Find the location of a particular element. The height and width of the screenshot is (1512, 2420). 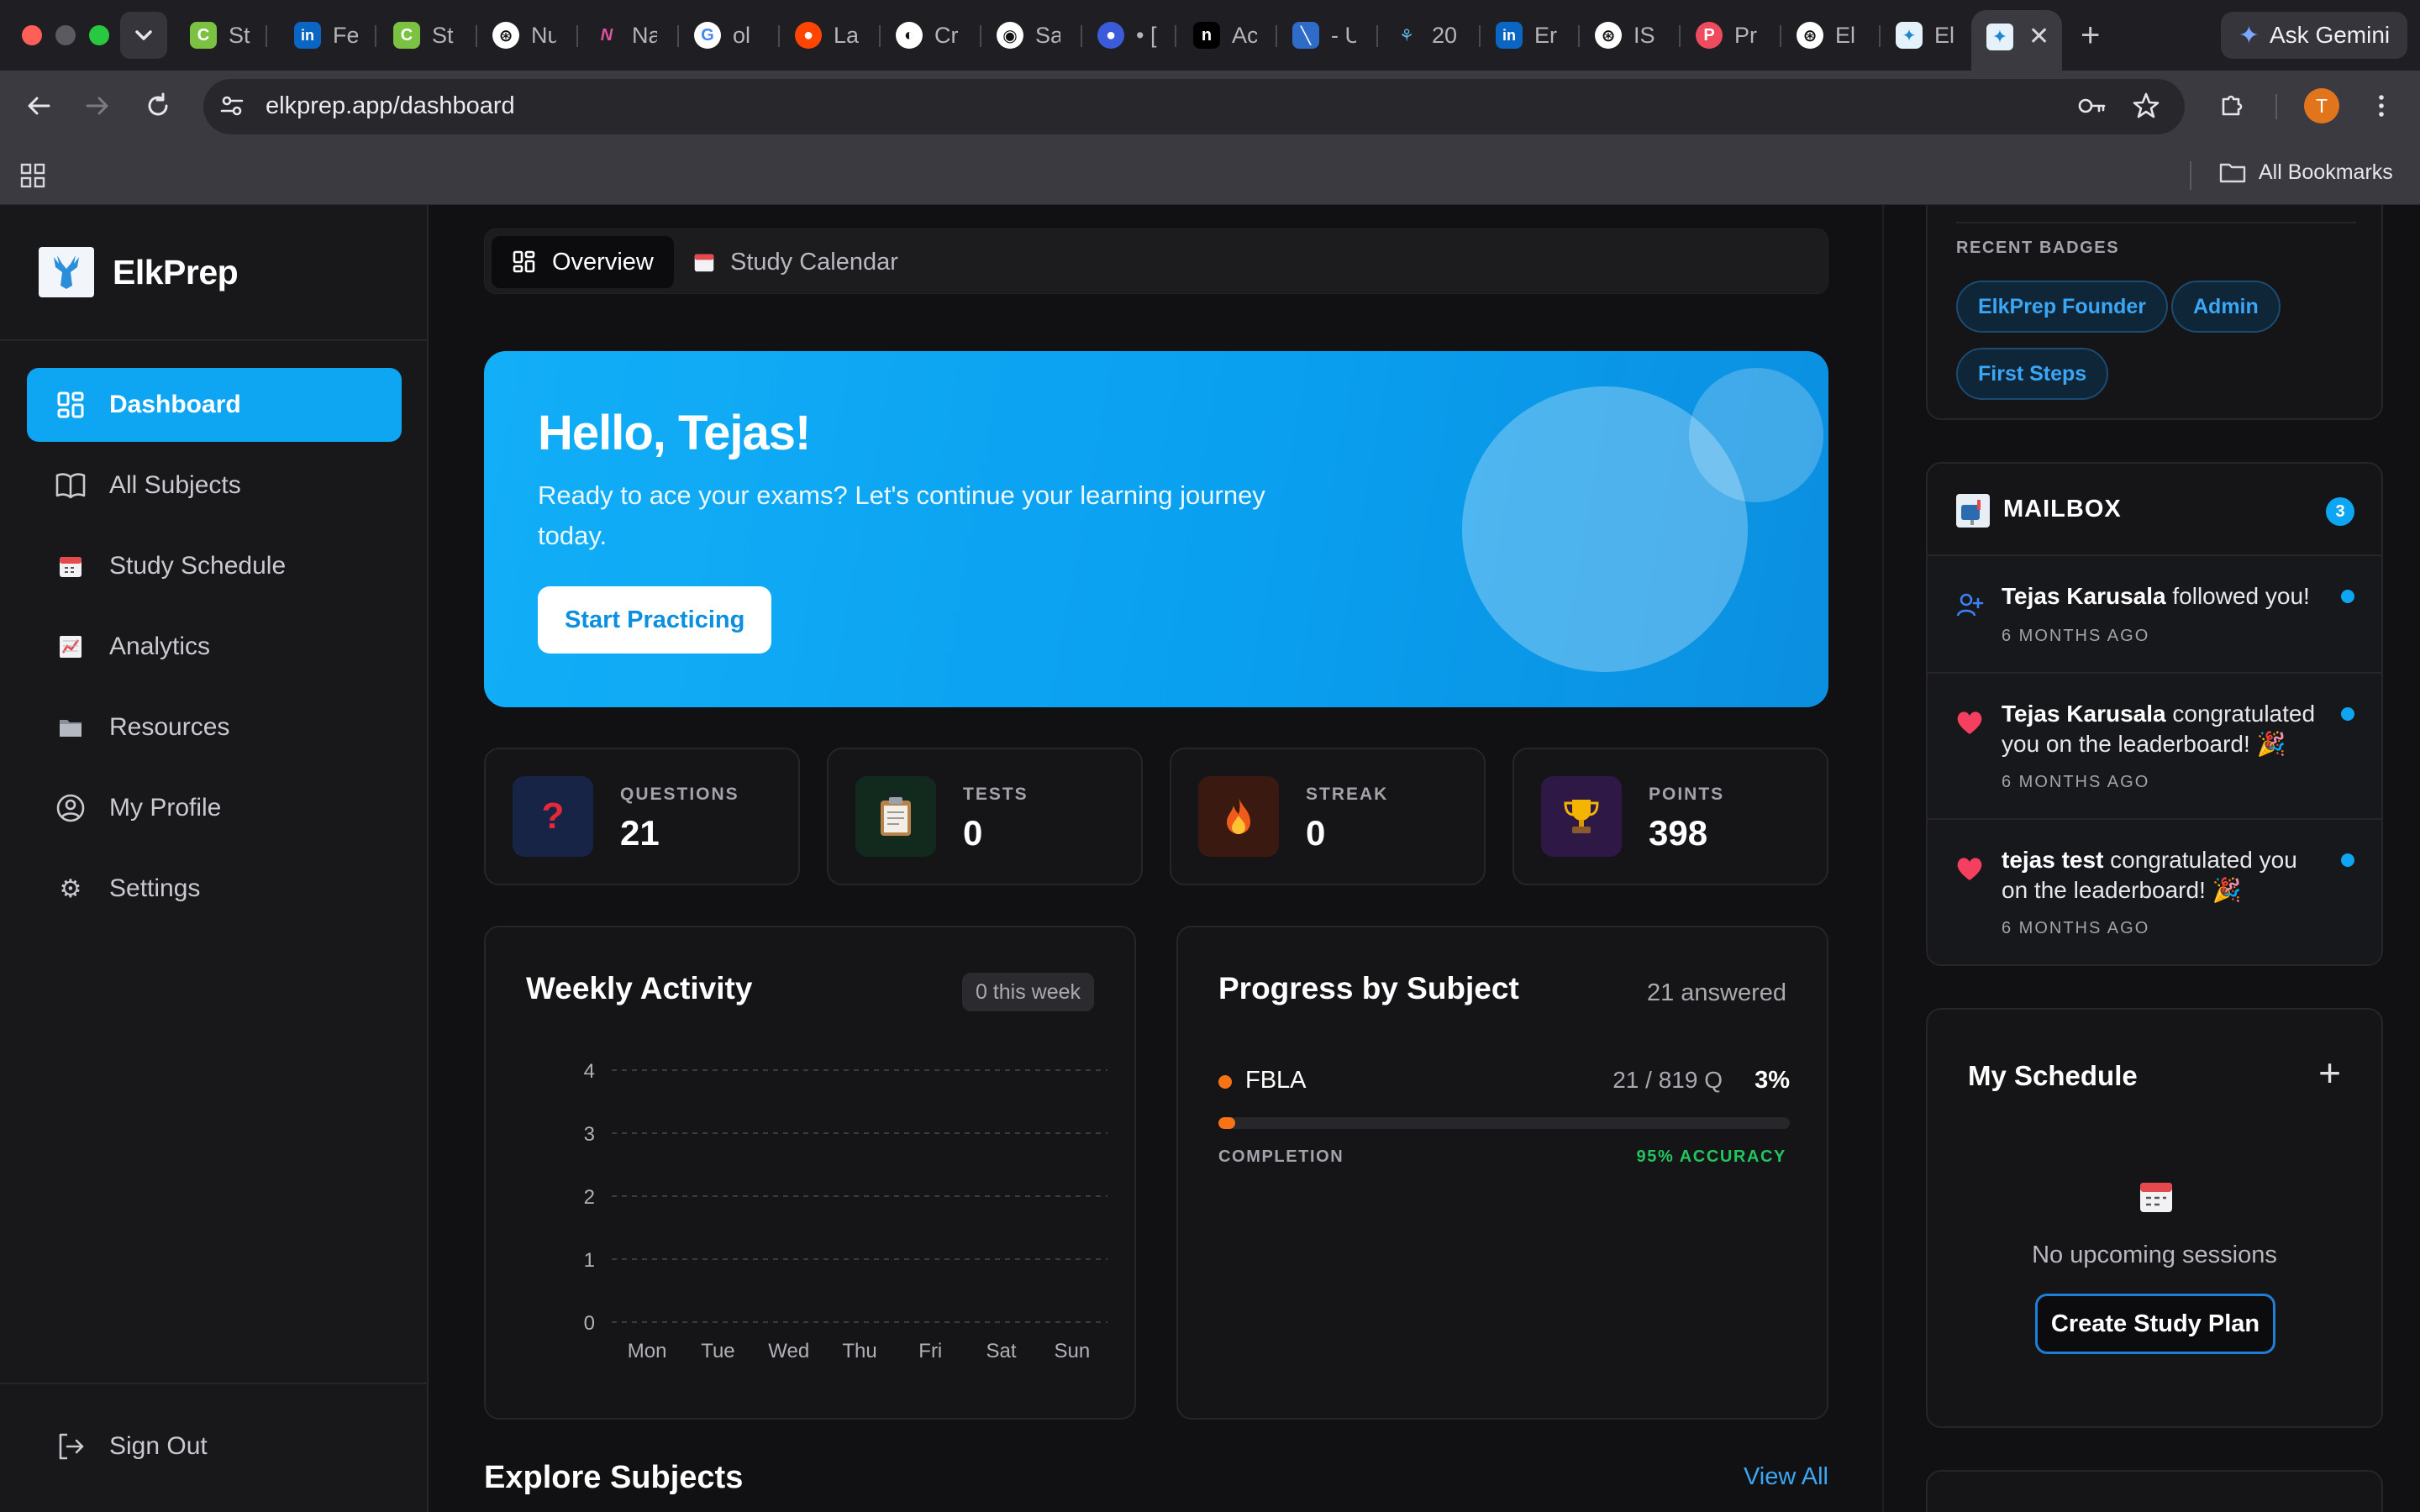

tab-label: • [ is located at coordinates (1146, 35).